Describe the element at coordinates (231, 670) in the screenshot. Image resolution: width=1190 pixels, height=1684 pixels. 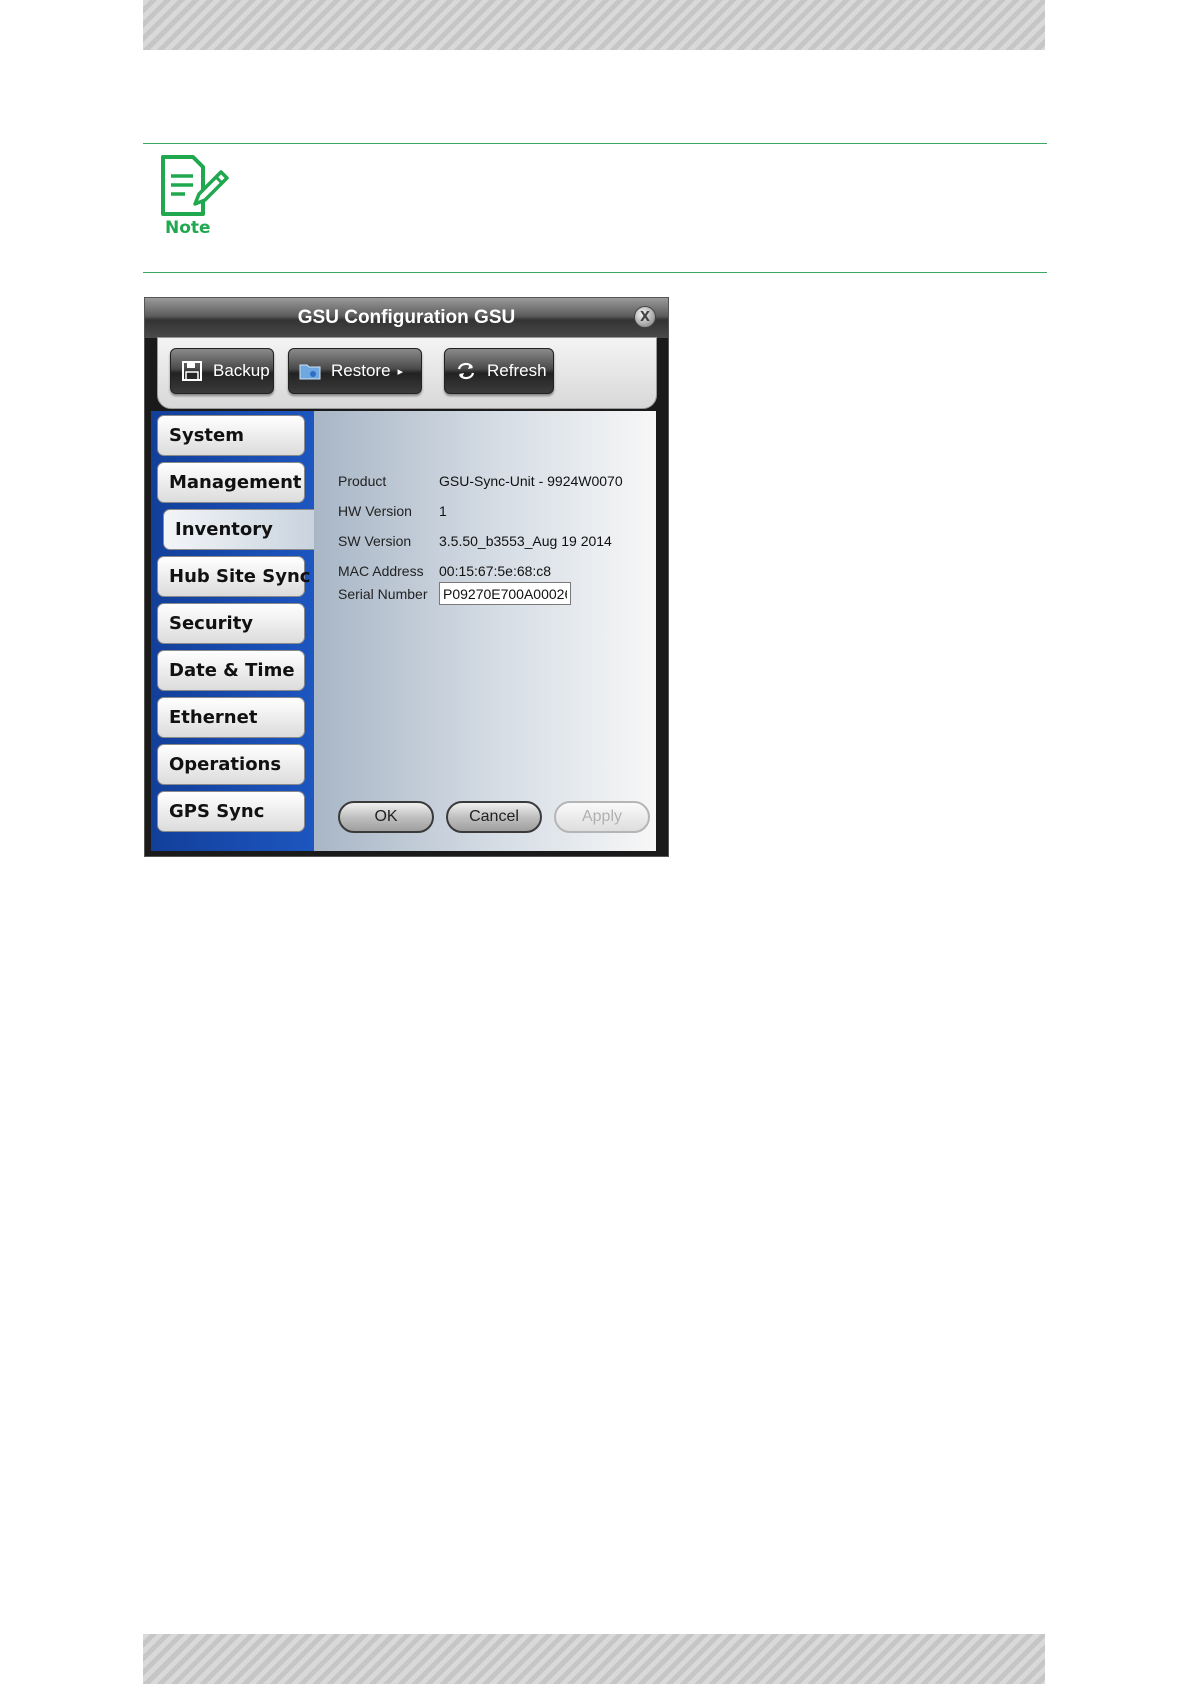
I see `sidebar-item-date-time: Date & Time` at that location.